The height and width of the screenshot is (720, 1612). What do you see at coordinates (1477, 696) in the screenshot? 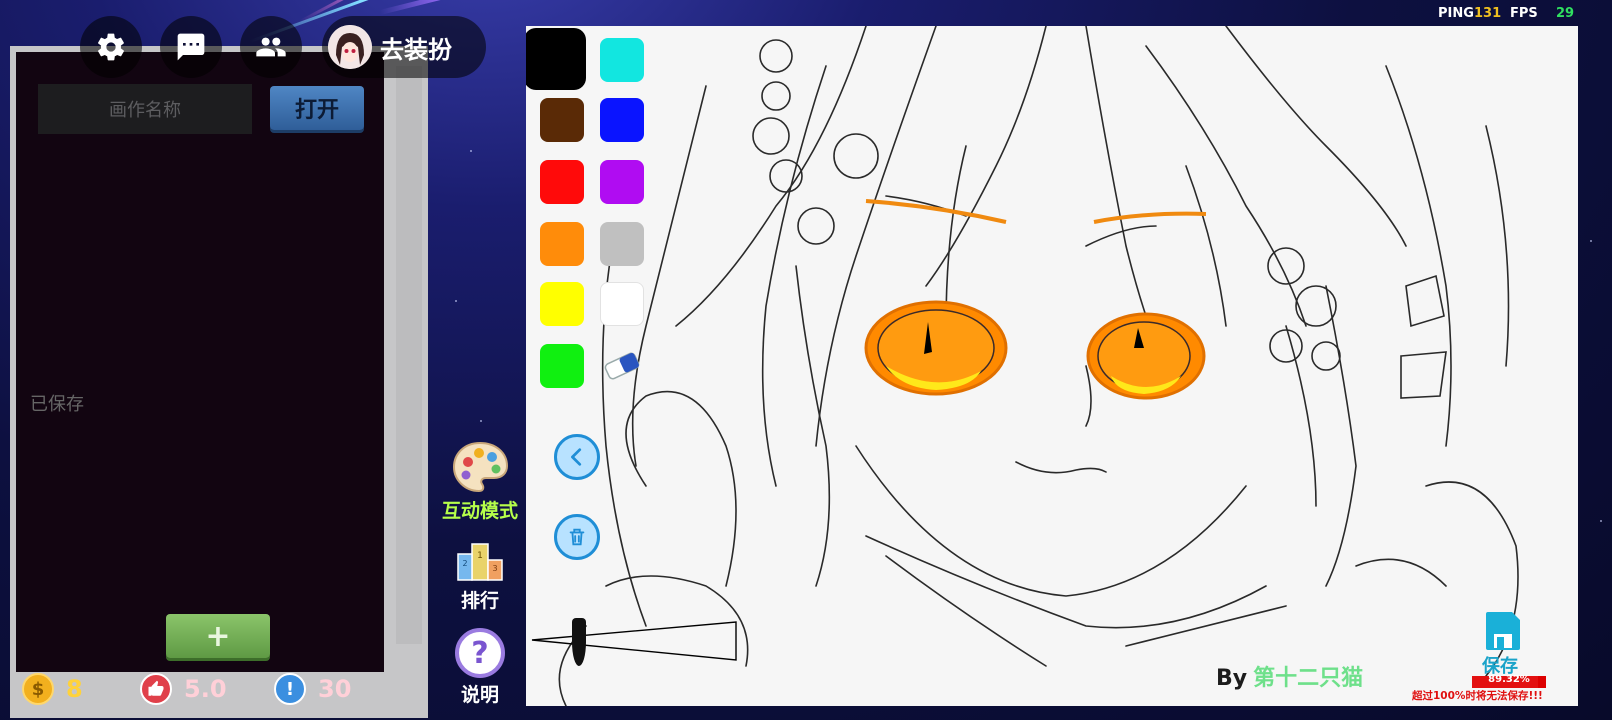
I see `save-warning: 超过100%时将无法保存!!!` at bounding box center [1477, 696].